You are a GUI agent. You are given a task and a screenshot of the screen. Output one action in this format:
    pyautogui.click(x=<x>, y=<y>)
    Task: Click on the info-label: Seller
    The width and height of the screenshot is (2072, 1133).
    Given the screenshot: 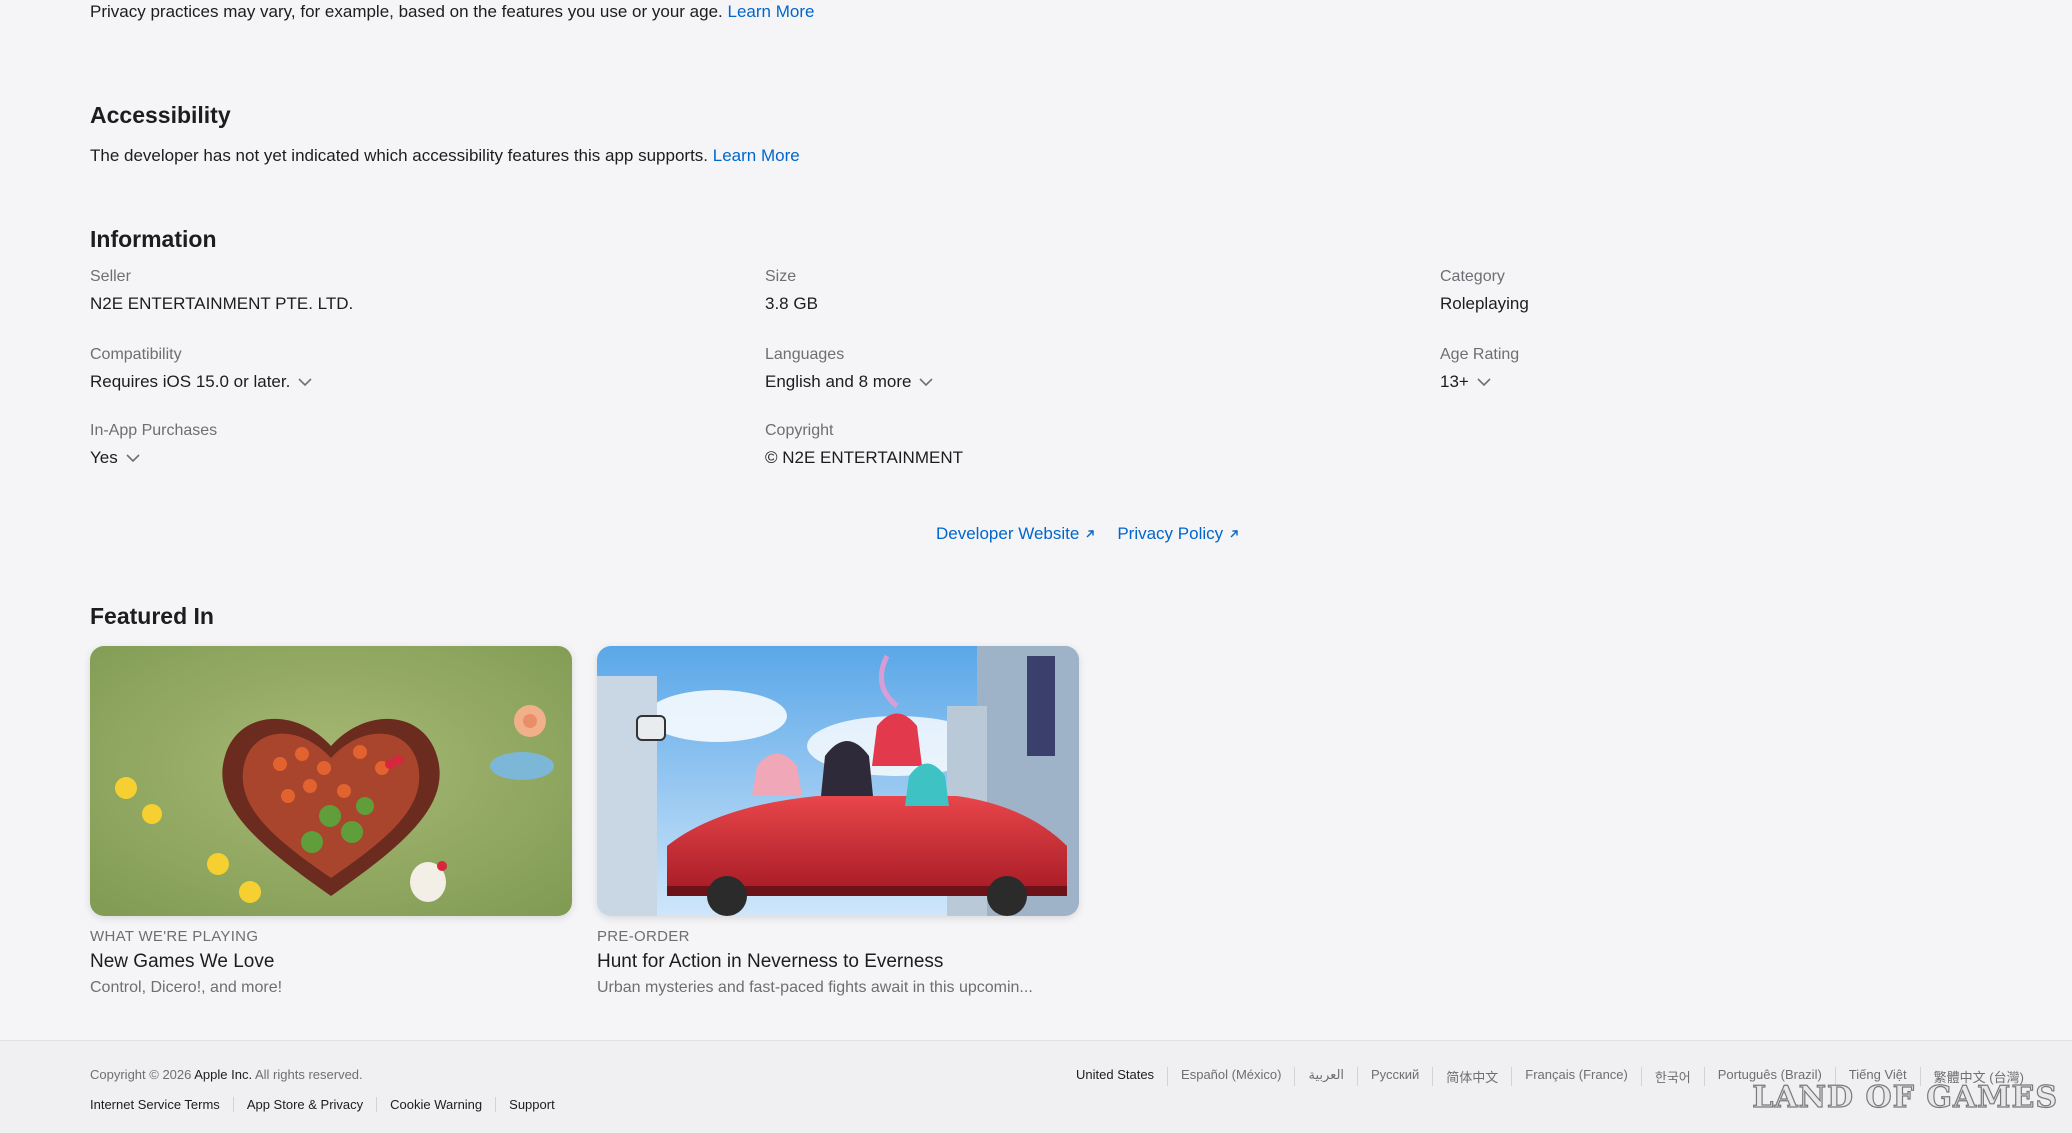 What is the action you would take?
    pyautogui.click(x=110, y=276)
    